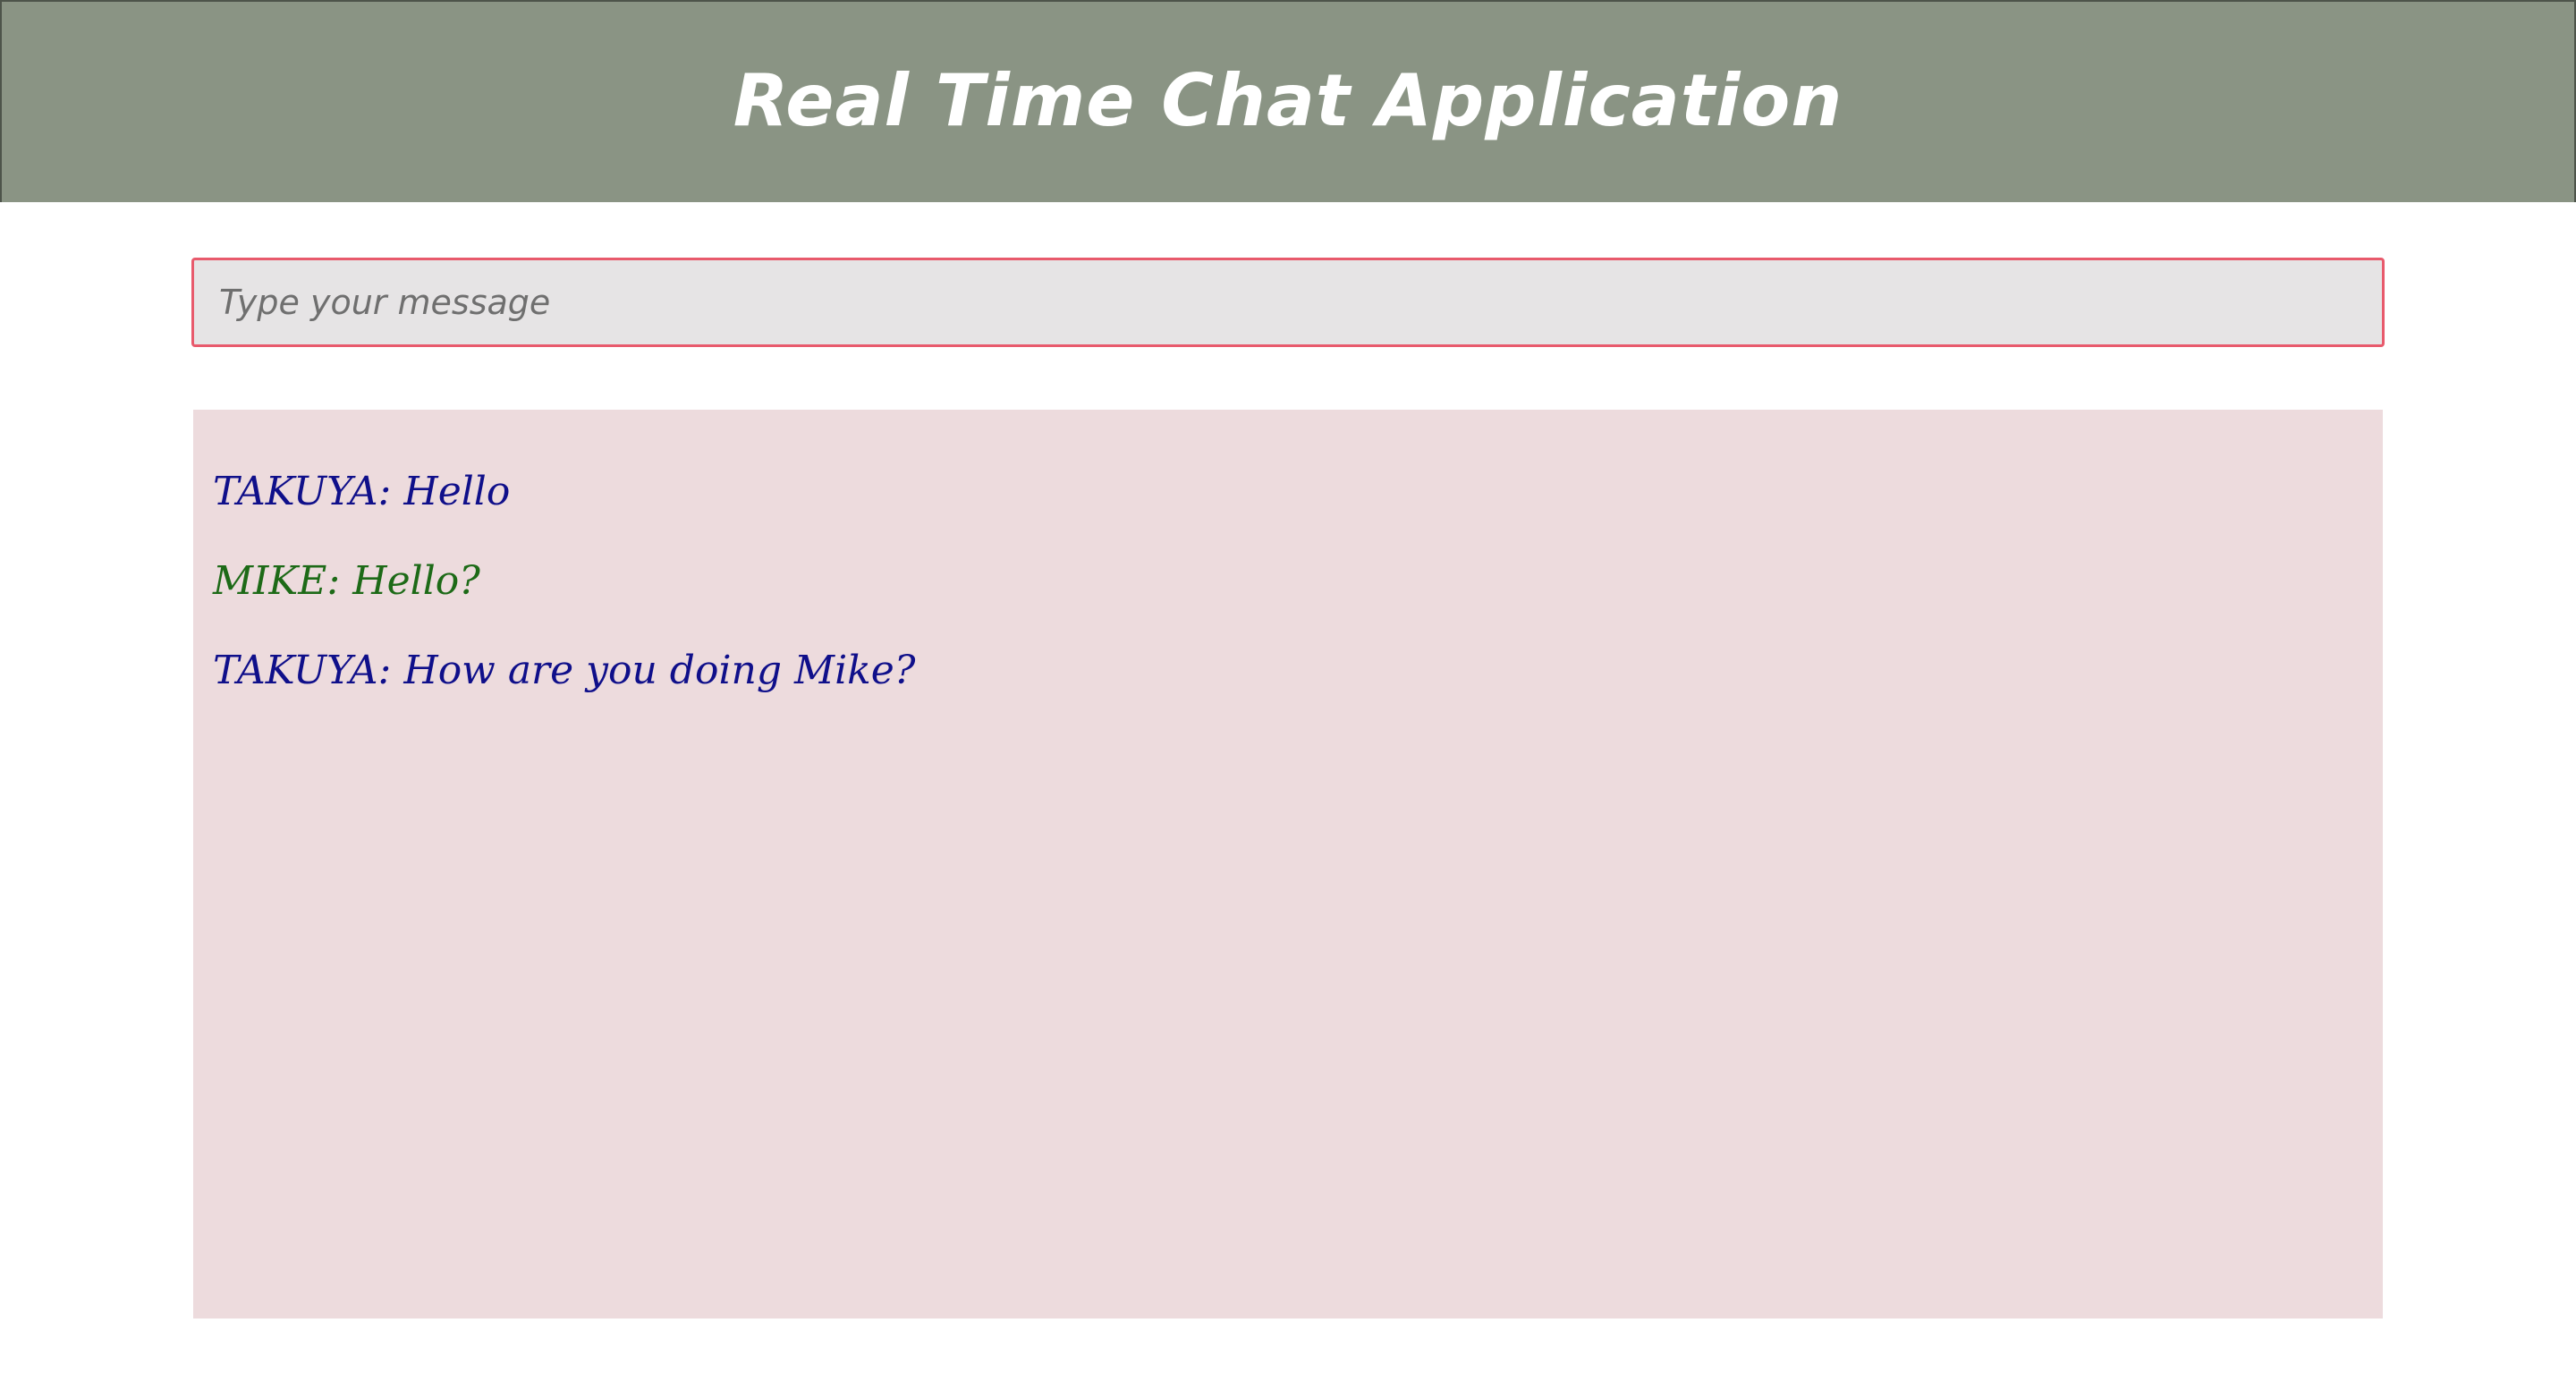 Image resolution: width=2576 pixels, height=1399 pixels. Describe the element at coordinates (564, 670) in the screenshot. I see `chat-message: TAKUYA: How are you doing Mike?` at that location.